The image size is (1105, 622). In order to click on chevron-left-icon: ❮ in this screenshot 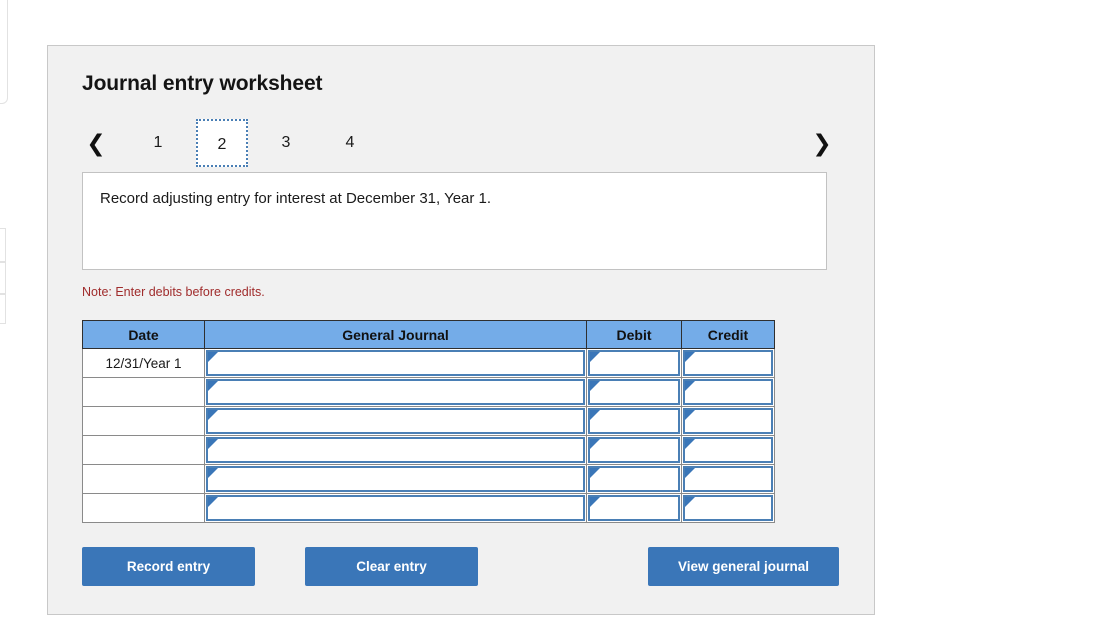, I will do `click(96, 143)`.